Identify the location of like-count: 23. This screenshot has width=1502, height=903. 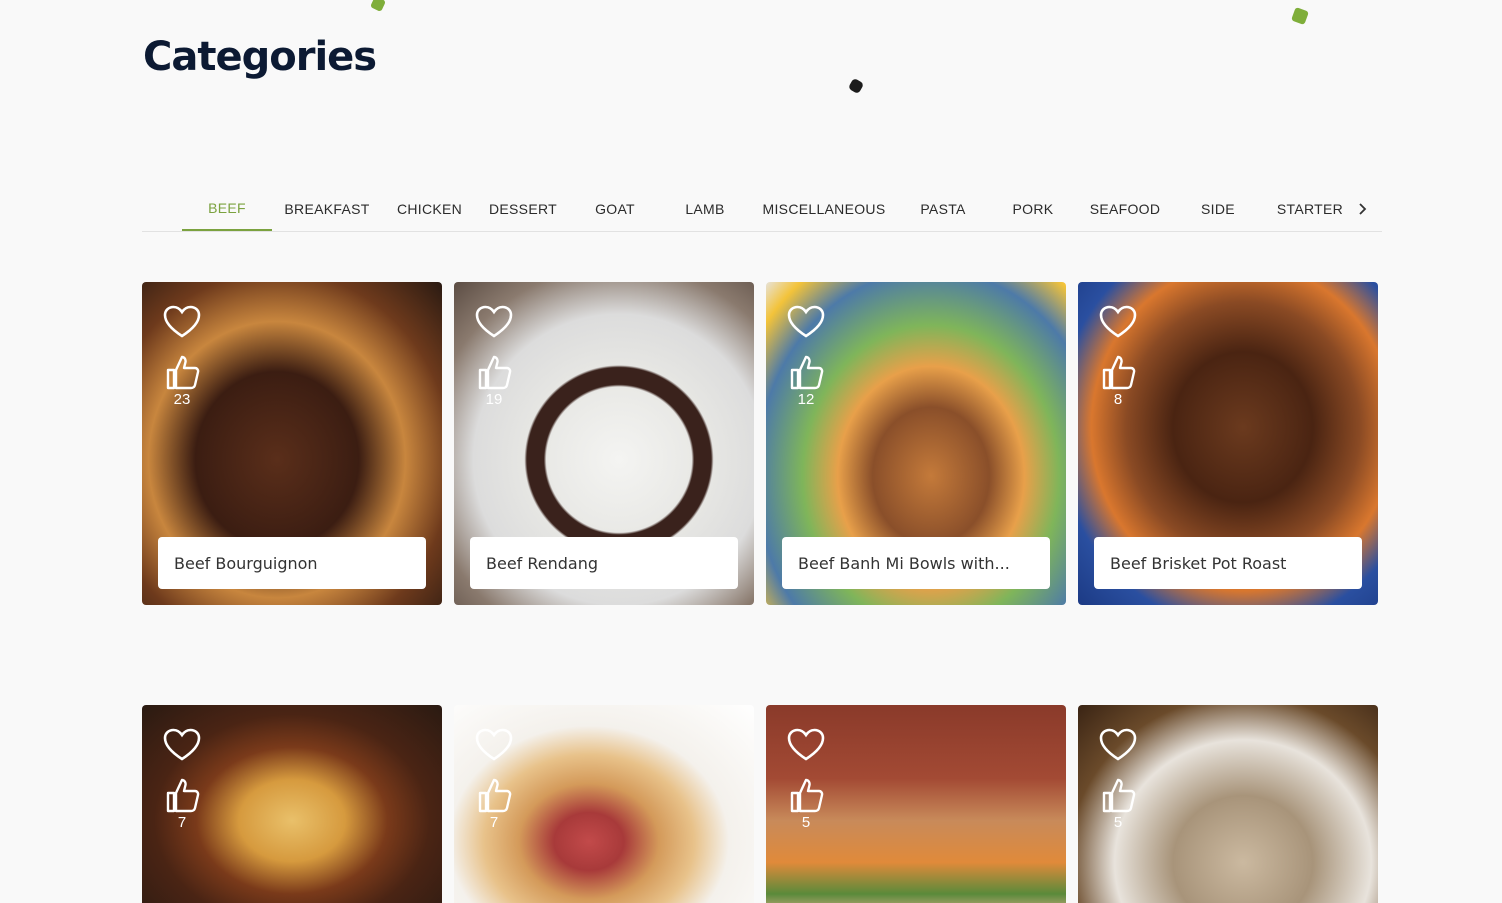
(182, 399).